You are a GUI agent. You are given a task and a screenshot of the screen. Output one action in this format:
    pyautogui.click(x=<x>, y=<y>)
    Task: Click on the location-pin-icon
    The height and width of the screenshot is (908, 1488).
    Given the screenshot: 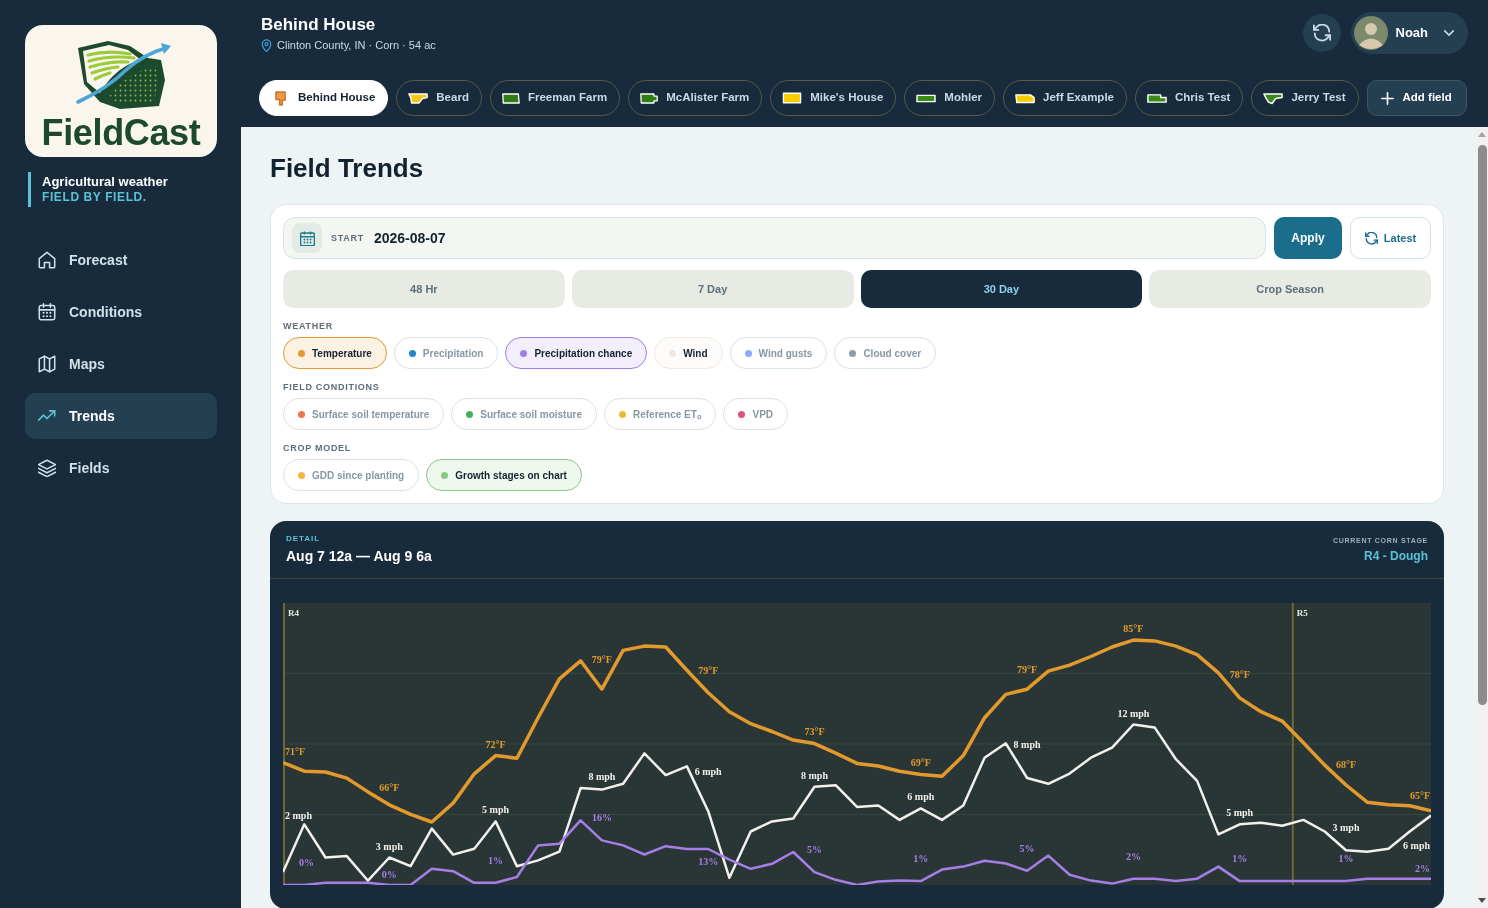 What is the action you would take?
    pyautogui.click(x=266, y=45)
    